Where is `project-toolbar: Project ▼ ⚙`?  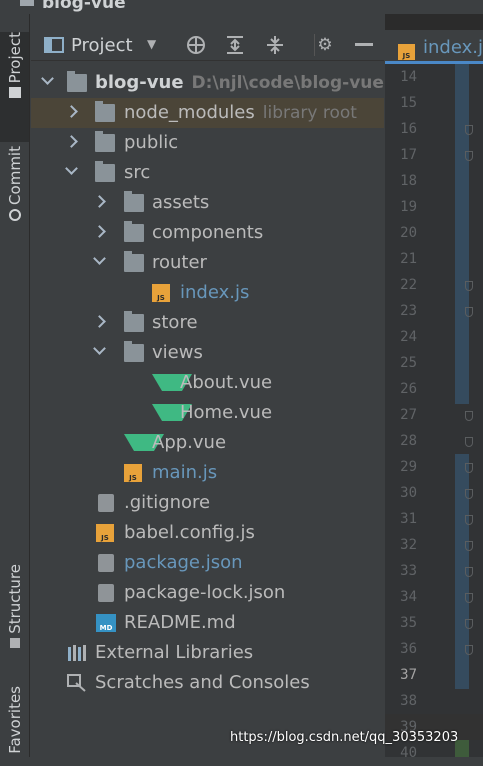 project-toolbar: Project ▼ ⚙ is located at coordinates (207, 45).